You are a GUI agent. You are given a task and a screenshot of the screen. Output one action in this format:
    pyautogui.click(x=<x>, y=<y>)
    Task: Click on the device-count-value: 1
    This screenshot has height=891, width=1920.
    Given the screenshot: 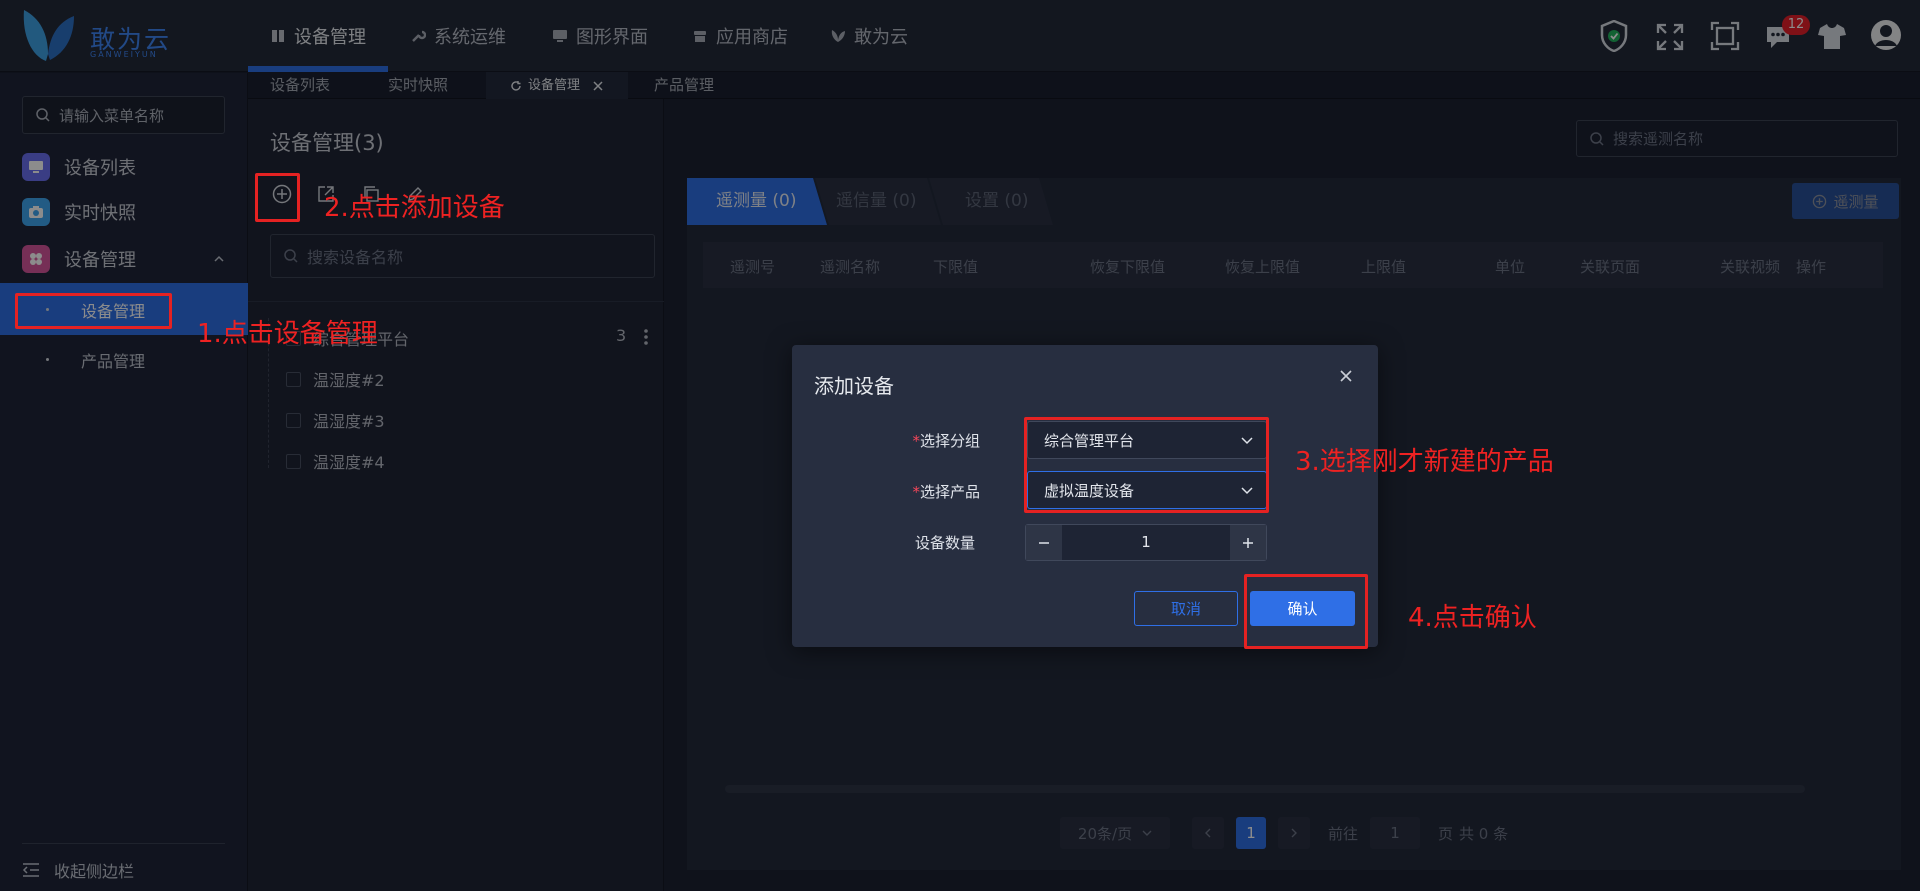 What is the action you would take?
    pyautogui.click(x=1146, y=542)
    